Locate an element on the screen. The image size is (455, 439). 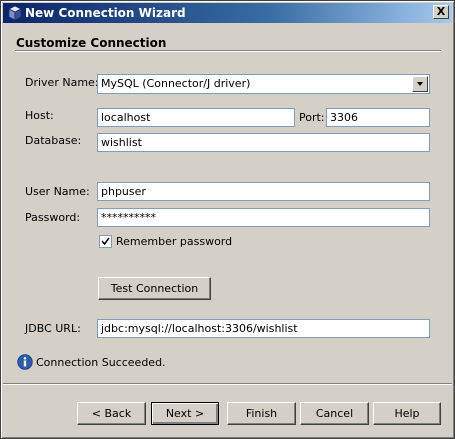
remember-password-checkbox is located at coordinates (105, 241).